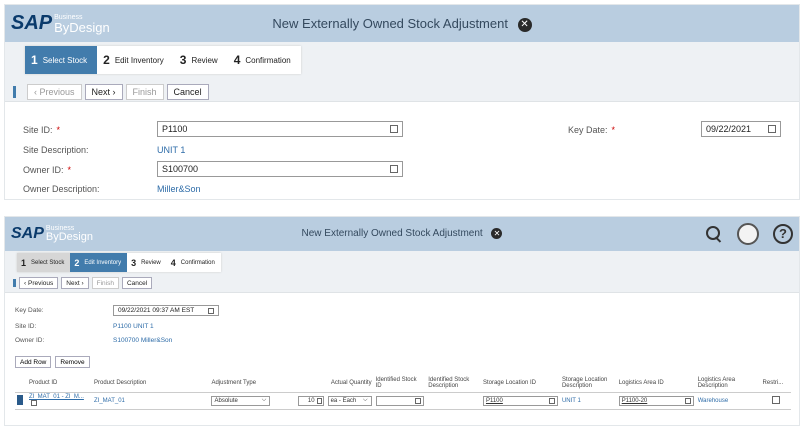 Image resolution: width=802 pixels, height=427 pixels. Describe the element at coordinates (349, 400) in the screenshot. I see `unit-of-measure-select: ea - Each ⌵` at that location.